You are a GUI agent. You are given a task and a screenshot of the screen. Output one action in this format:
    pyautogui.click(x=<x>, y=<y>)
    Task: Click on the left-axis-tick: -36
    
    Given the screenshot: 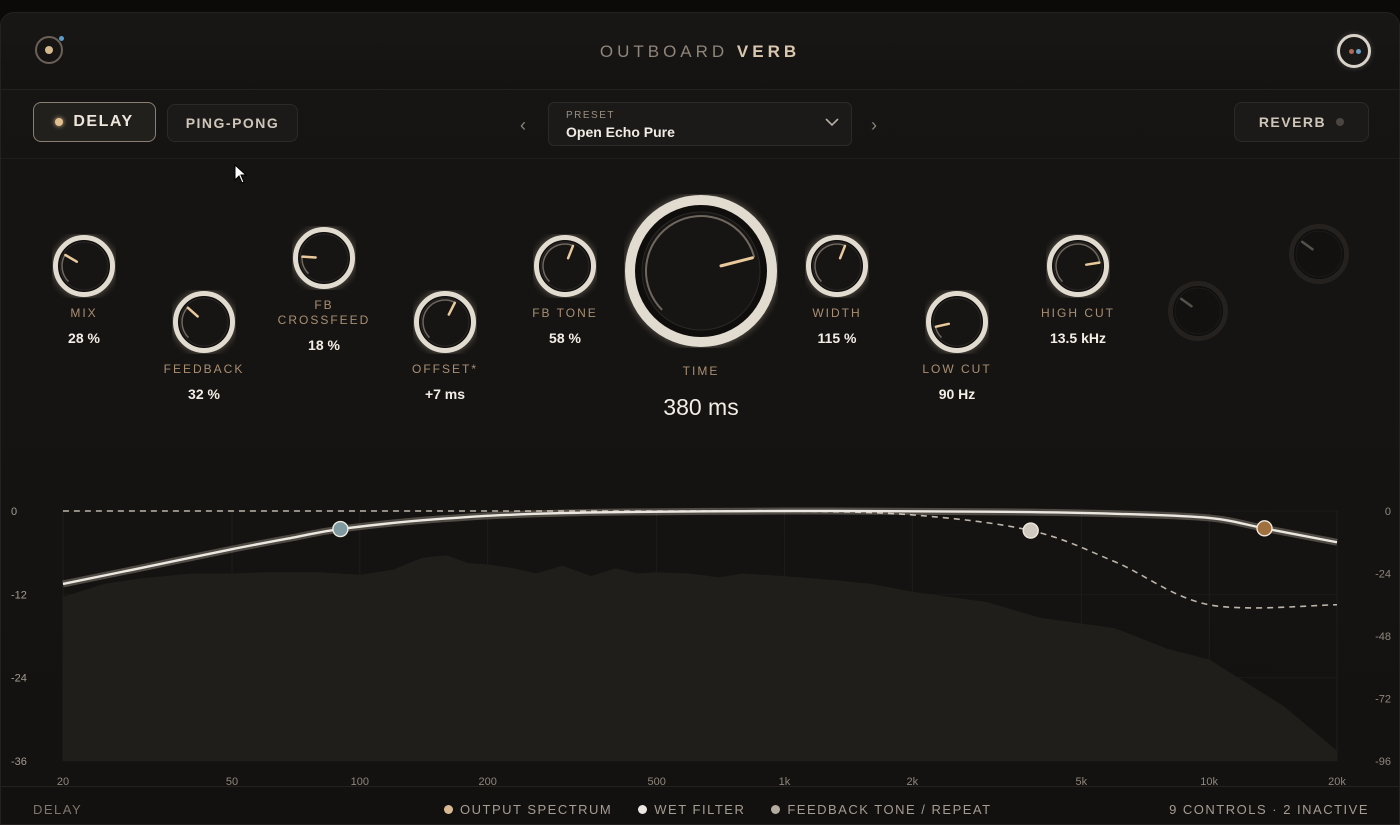 What is the action you would take?
    pyautogui.click(x=19, y=762)
    